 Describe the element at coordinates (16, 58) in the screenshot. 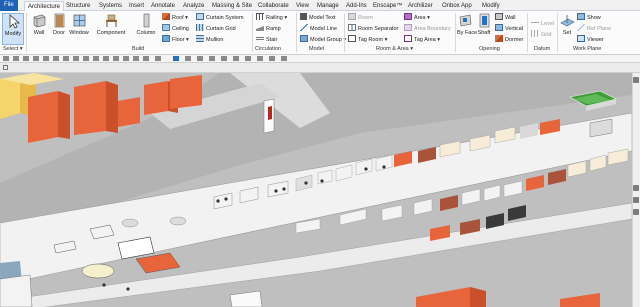

I see `save-icon` at that location.